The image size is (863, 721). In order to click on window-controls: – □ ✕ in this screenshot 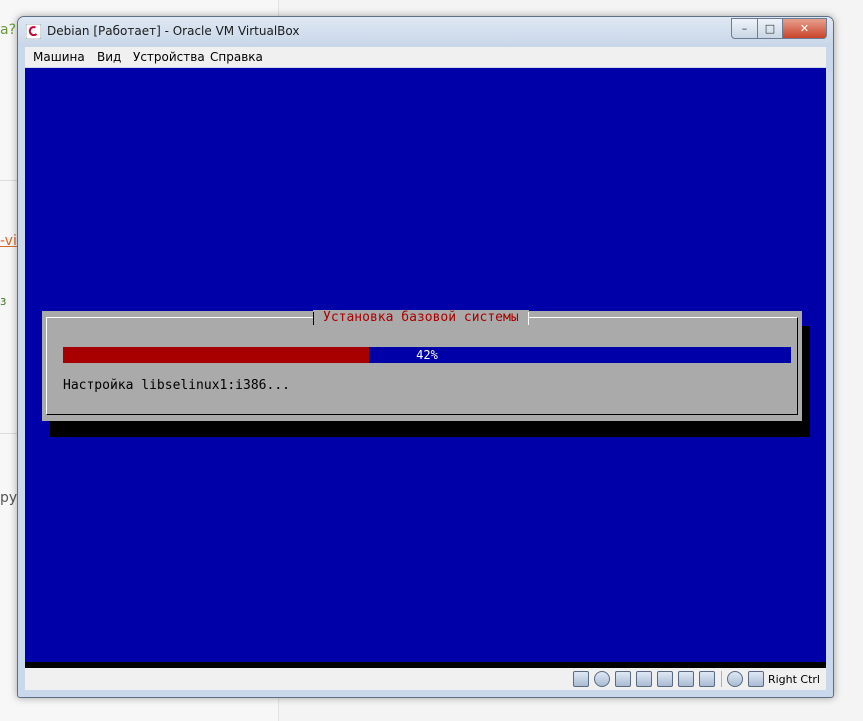, I will do `click(779, 28)`.